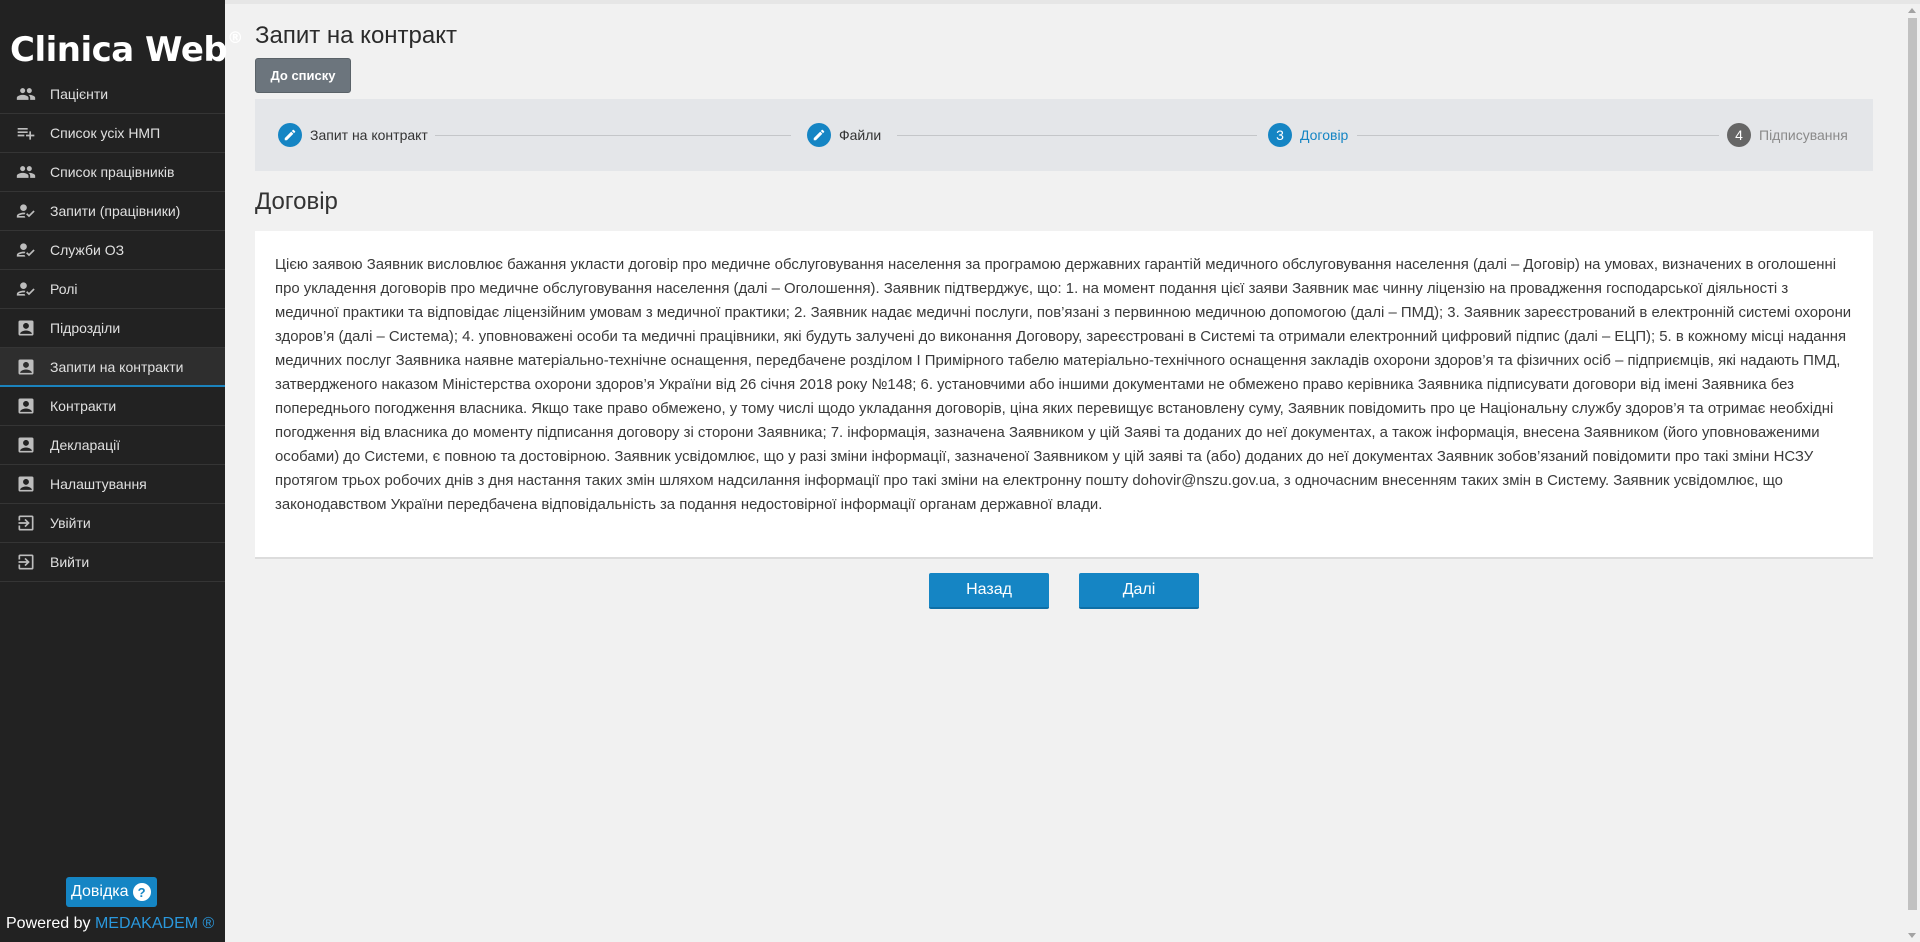 The height and width of the screenshot is (942, 1920). What do you see at coordinates (1280, 135) in the screenshot?
I see `step-number: 3` at bounding box center [1280, 135].